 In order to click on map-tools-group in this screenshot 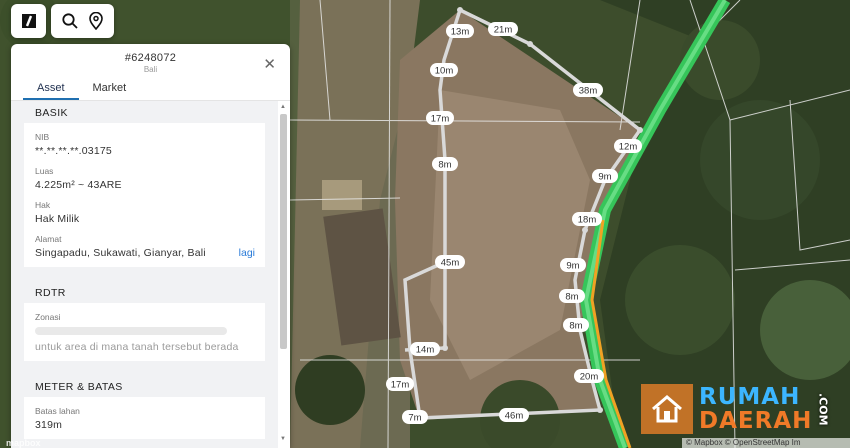, I will do `click(82, 21)`.